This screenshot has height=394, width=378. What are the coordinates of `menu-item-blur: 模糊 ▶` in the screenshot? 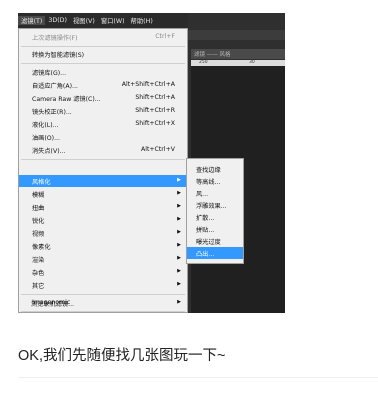 It's located at (103, 194).